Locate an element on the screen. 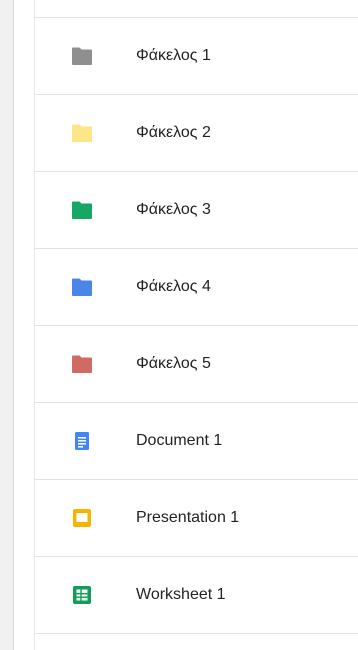 The image size is (358, 650). list-item-folder-3: Φάκελος 3 is located at coordinates (196, 210).